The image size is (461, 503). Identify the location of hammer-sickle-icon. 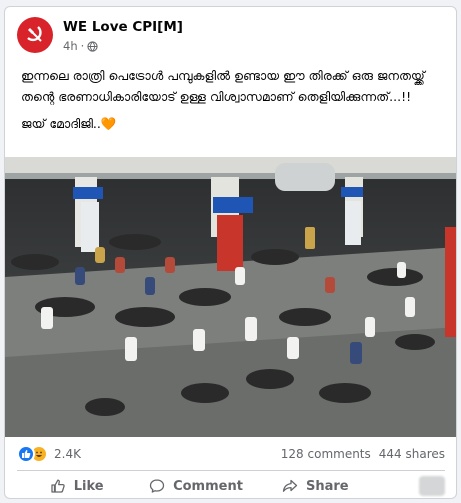
(34, 34).